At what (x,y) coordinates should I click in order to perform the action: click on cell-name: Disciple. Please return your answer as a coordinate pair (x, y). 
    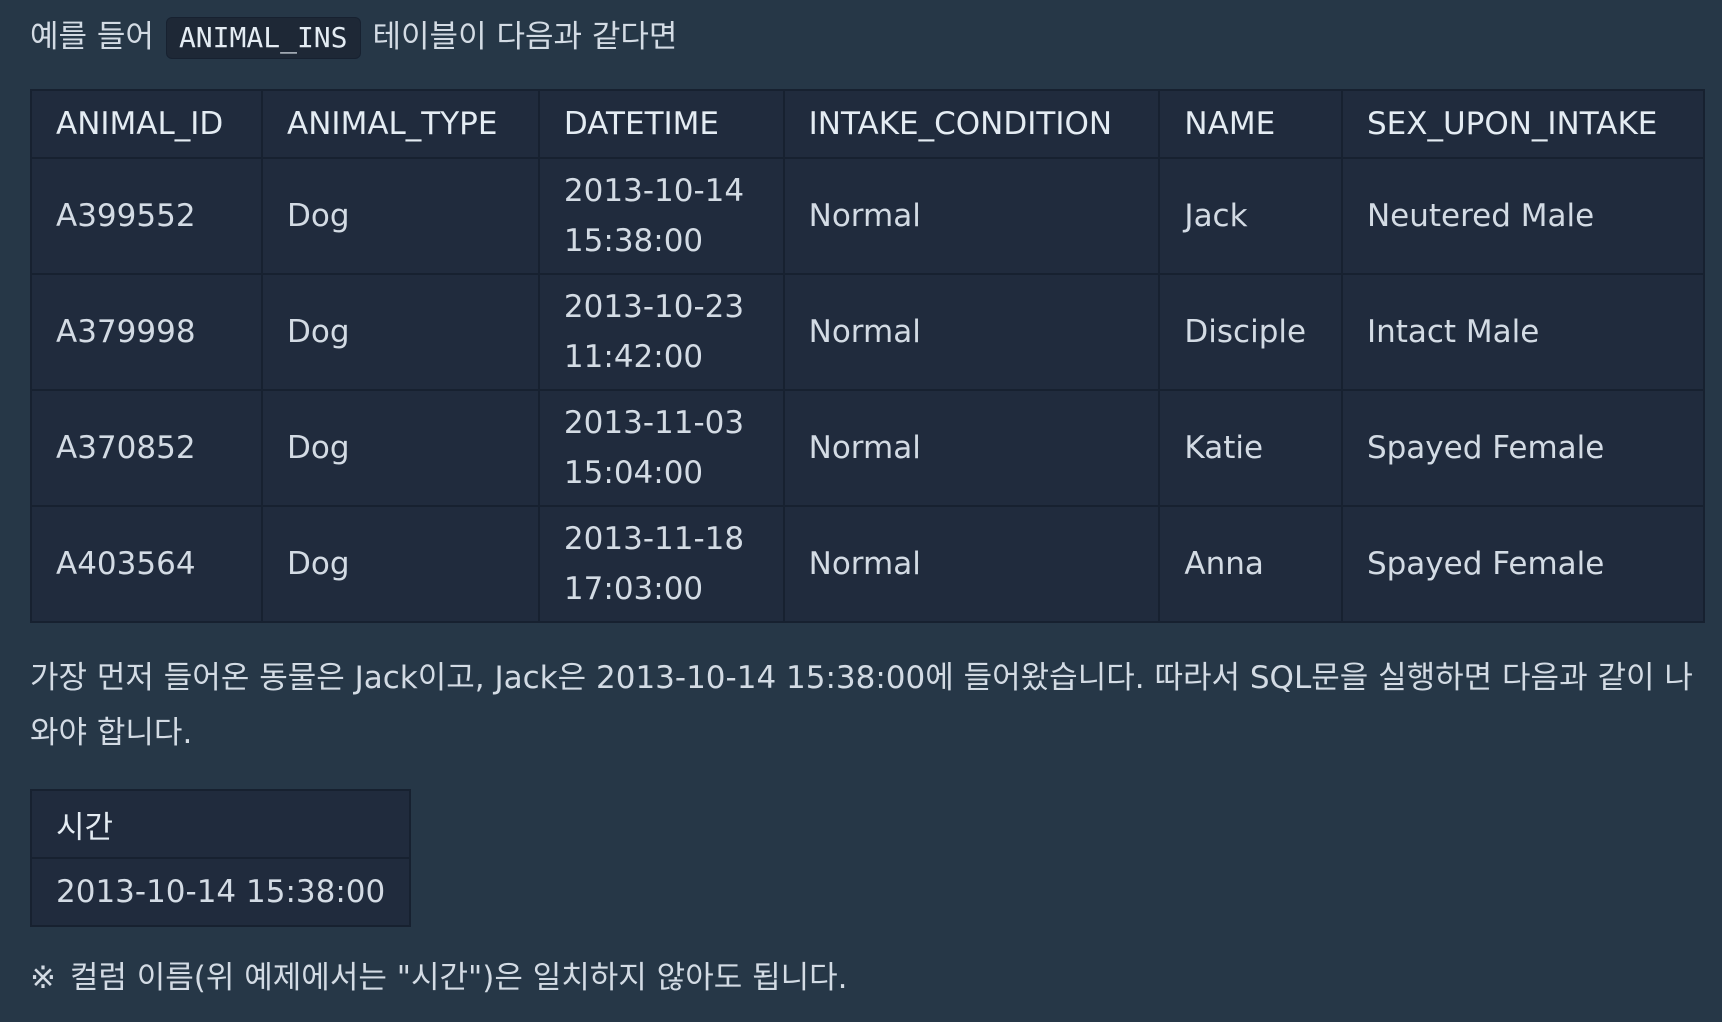
    Looking at the image, I should click on (1250, 332).